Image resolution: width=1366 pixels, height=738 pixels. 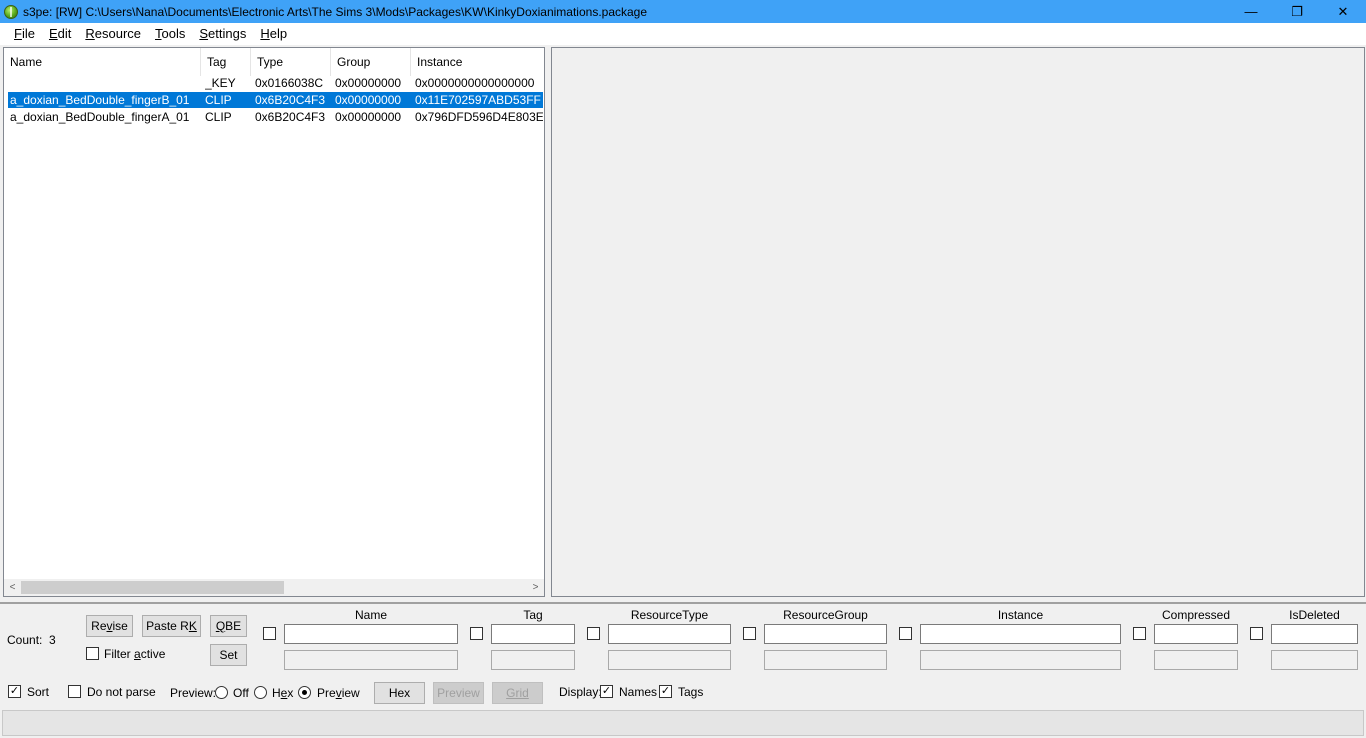 I want to click on filter-resourcetype-value-field, so click(x=669, y=660).